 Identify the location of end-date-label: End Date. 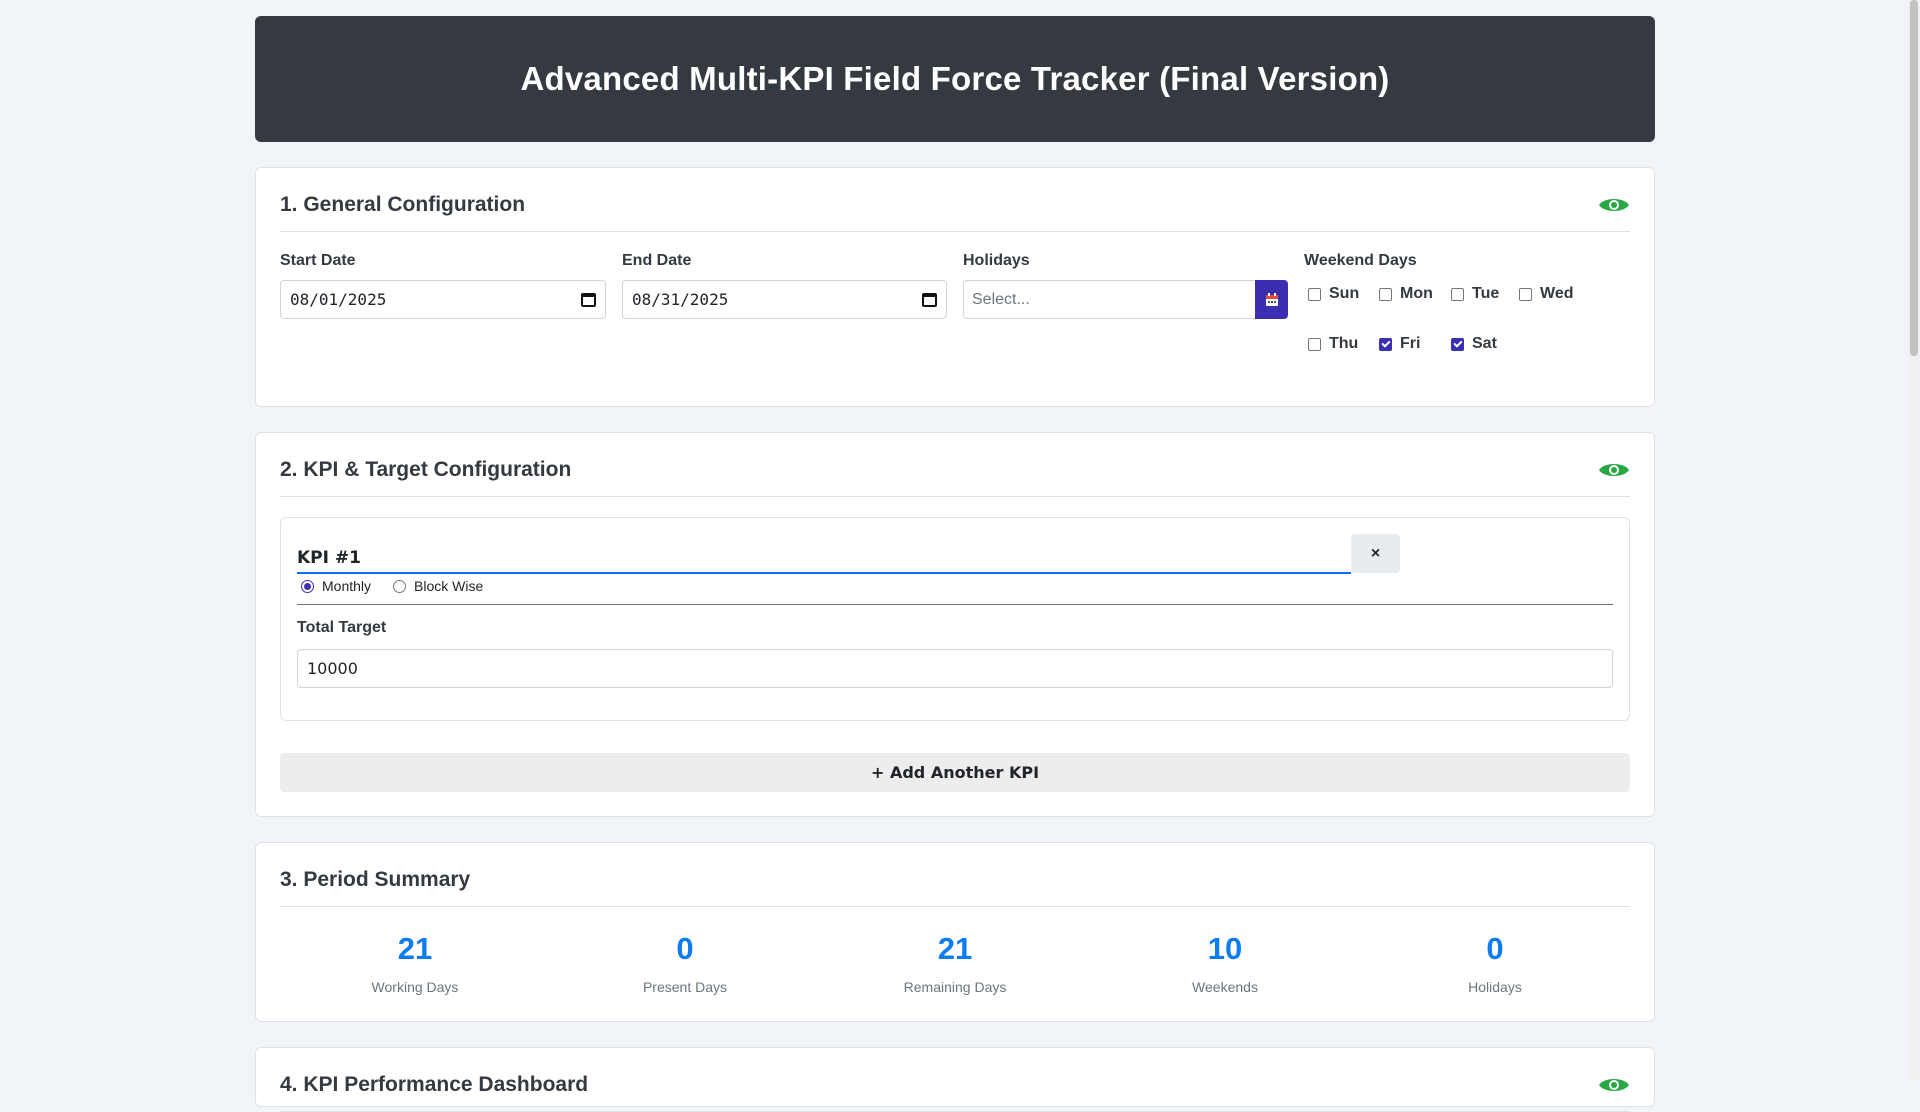
(657, 260).